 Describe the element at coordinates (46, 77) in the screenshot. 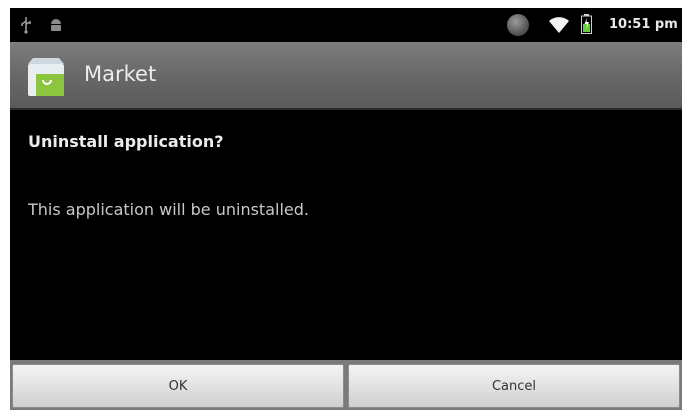

I see `market-bag-icon` at that location.